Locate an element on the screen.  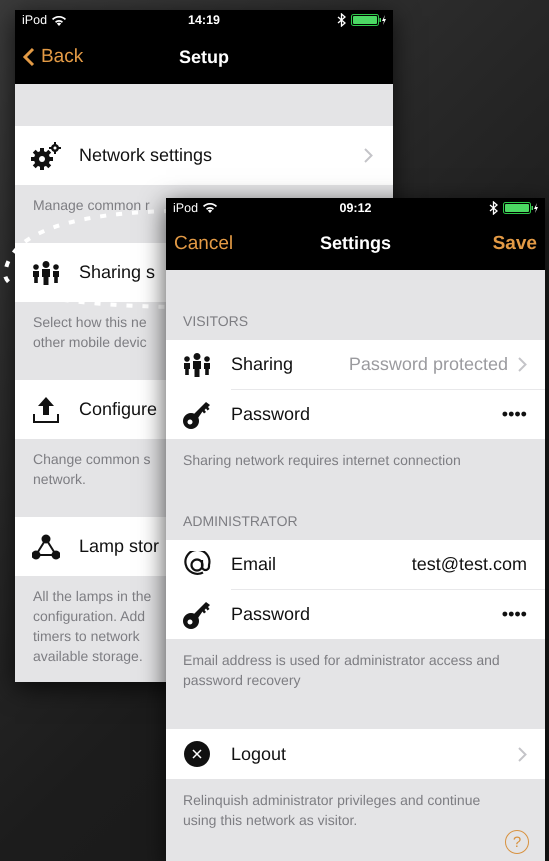
section-footer-text: Relinquish administrator privileges and continue using this network as visitor. is located at coordinates (332, 810).